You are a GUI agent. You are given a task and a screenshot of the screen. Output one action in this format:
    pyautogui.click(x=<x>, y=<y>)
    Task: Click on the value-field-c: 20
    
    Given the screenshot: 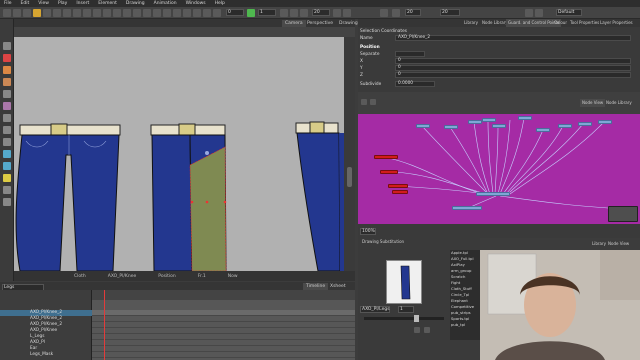 What is the action you would take?
    pyautogui.click(x=450, y=12)
    